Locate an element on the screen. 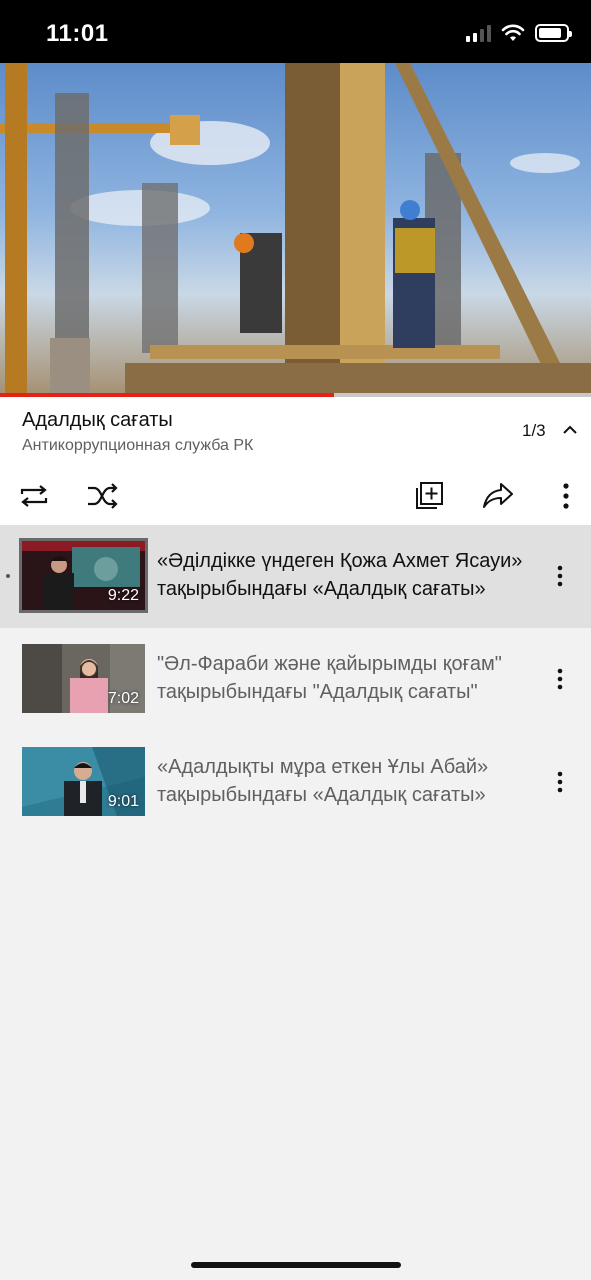 This screenshot has height=1280, width=591. shuffle-icon is located at coordinates (103, 496).